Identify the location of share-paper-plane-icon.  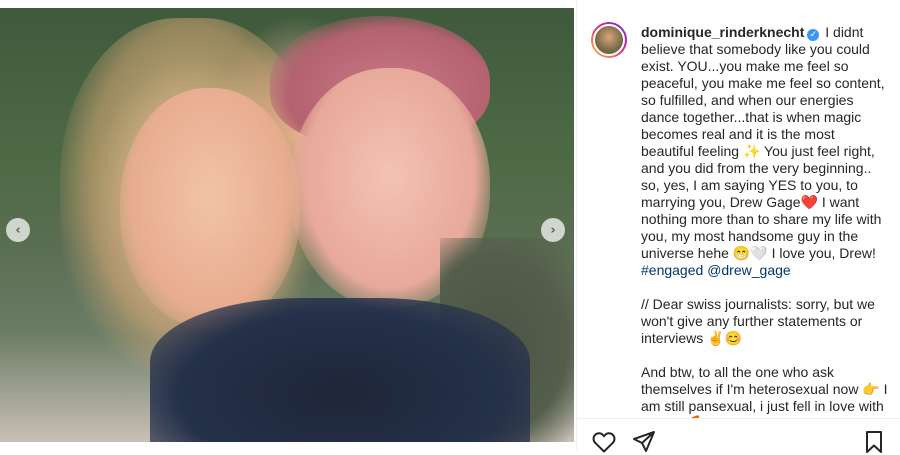
(644, 442).